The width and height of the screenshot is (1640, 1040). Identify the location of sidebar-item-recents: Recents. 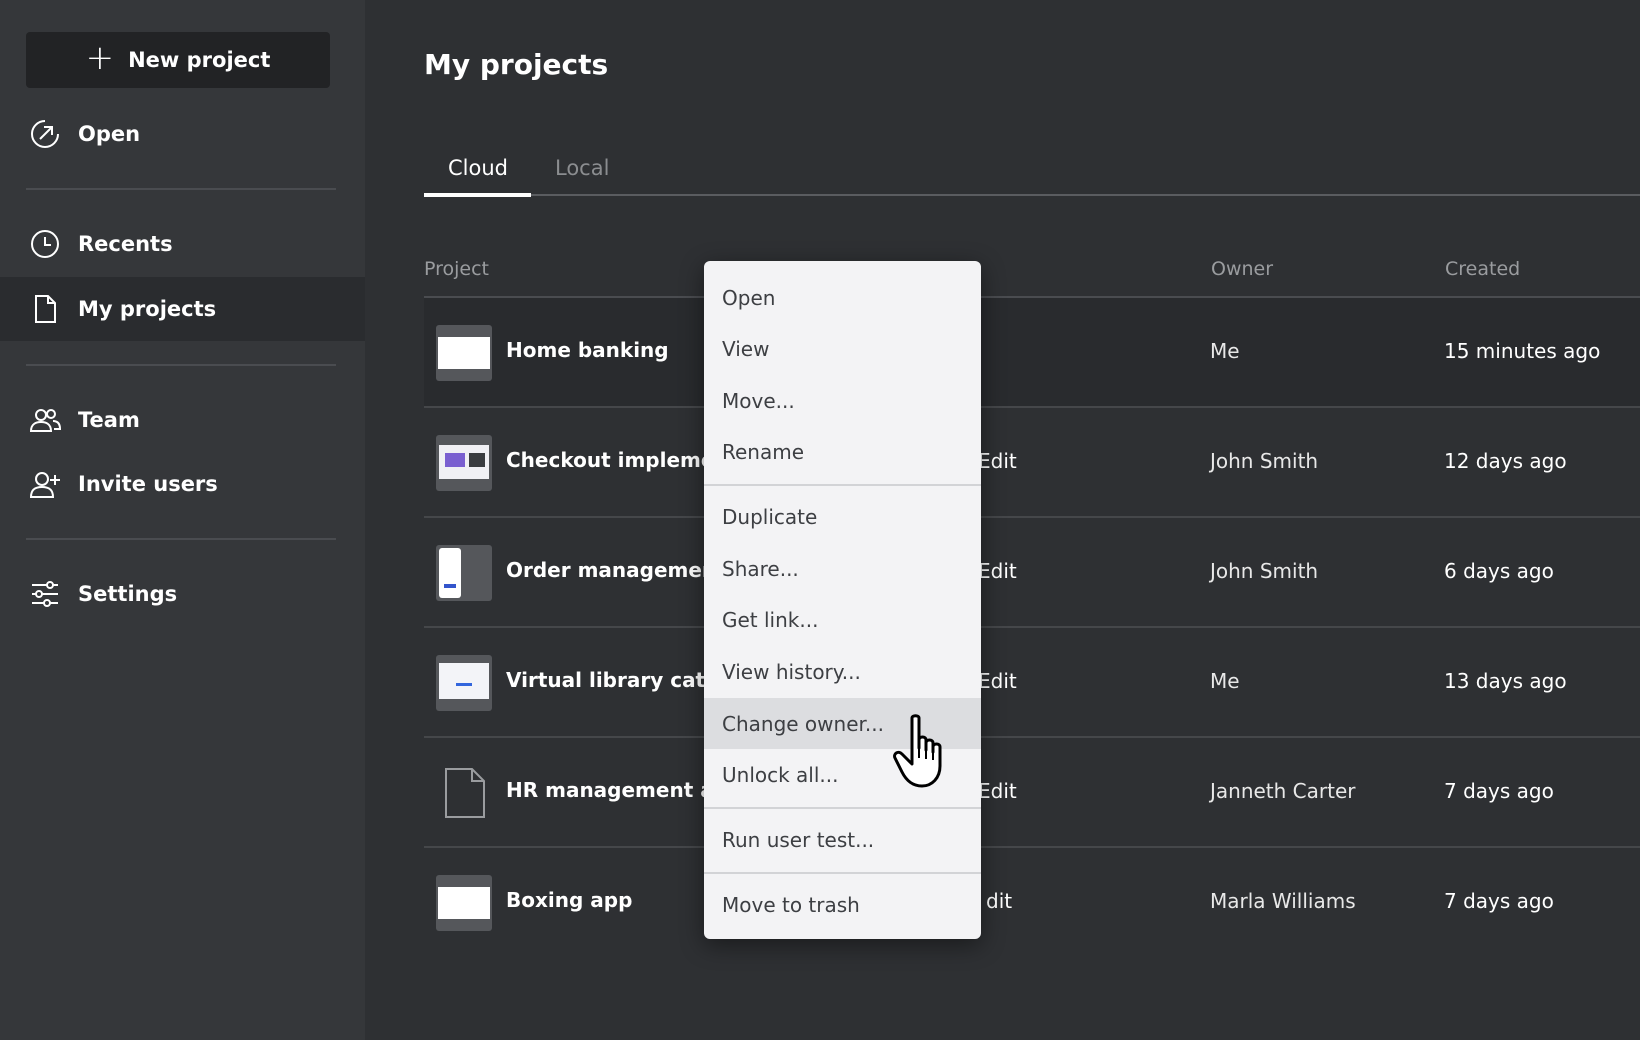
(182, 244).